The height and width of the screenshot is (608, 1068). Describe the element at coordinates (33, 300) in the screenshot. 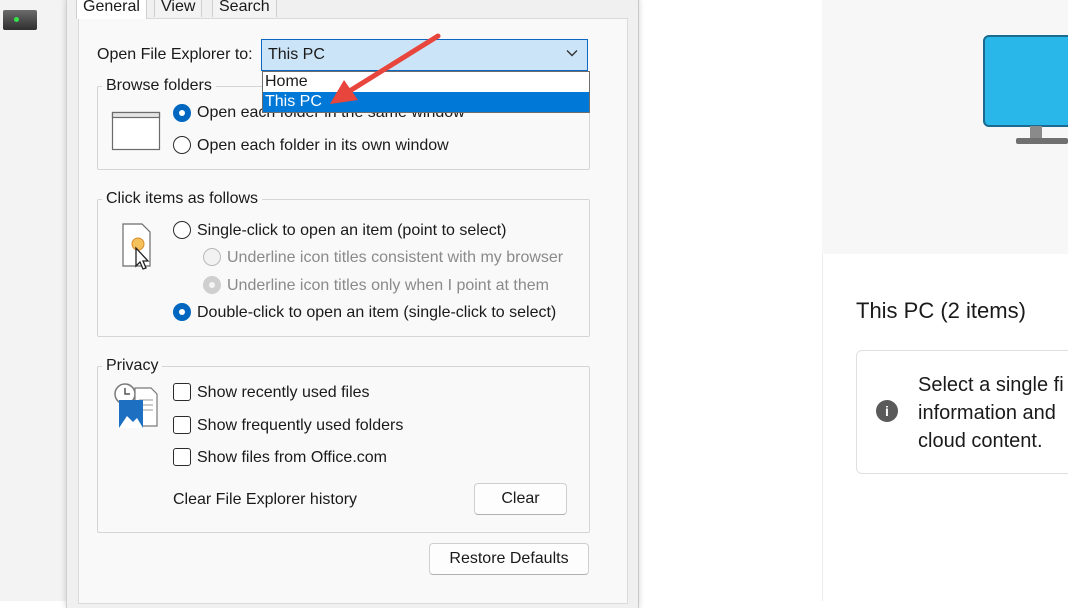

I see `background-window-strip` at that location.